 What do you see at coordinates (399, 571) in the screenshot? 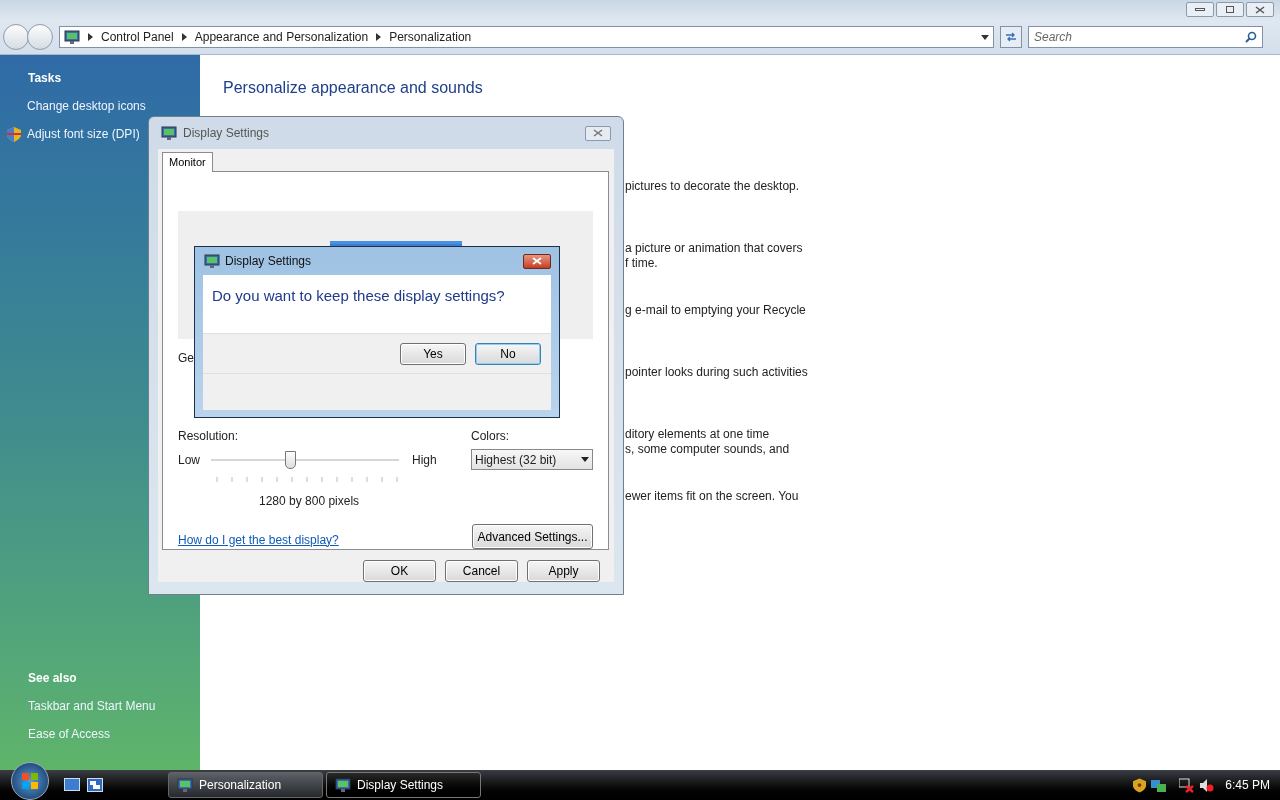
I see `dialog-button: OK` at bounding box center [399, 571].